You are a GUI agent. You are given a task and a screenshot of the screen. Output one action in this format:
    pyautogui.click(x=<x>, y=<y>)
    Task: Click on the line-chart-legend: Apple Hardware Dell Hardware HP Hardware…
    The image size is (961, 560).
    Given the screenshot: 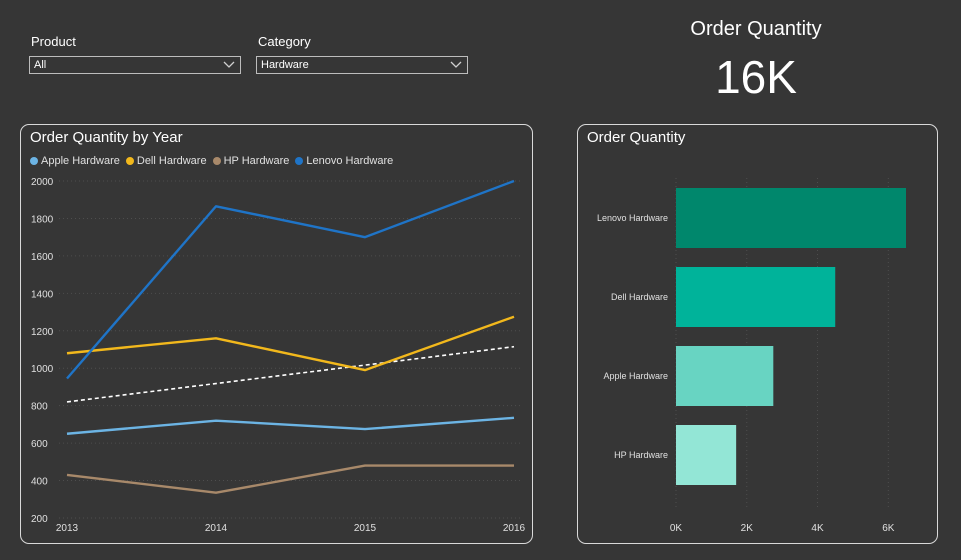 What is the action you would take?
    pyautogui.click(x=211, y=161)
    